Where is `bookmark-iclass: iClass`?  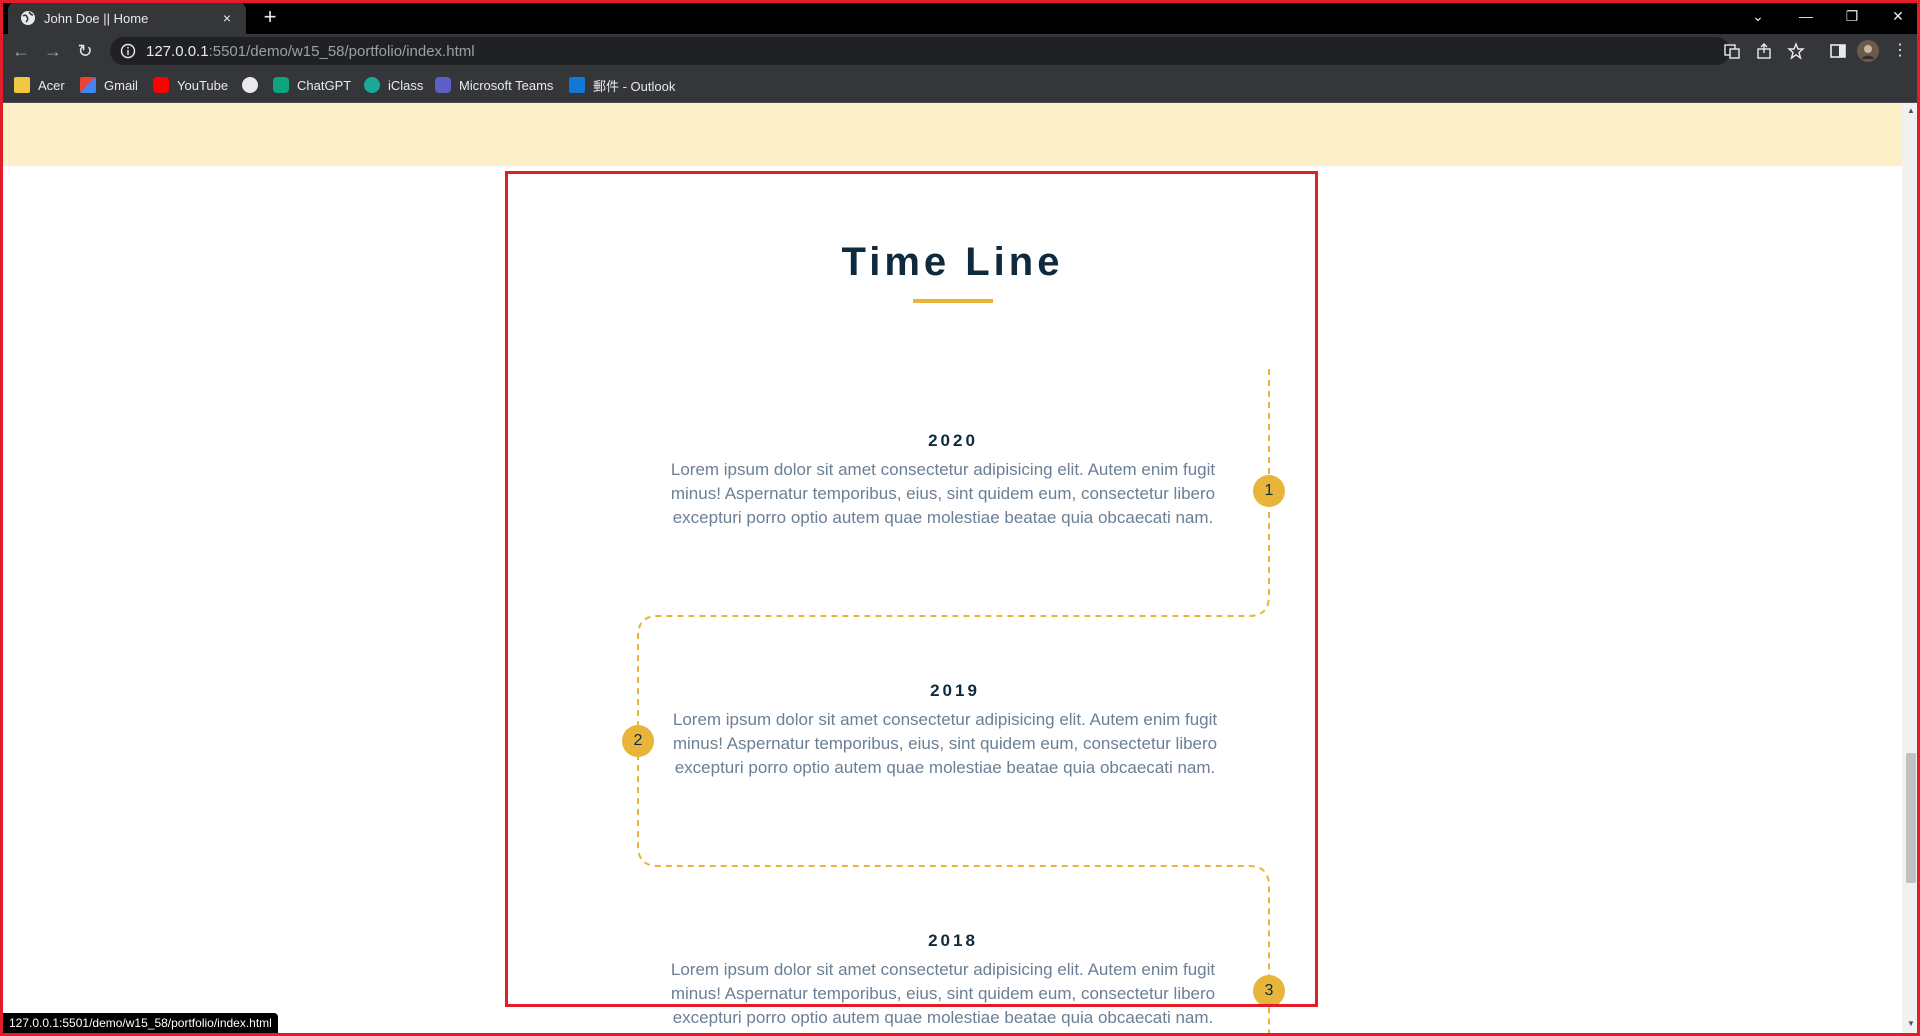
bookmark-iclass: iClass is located at coordinates (393, 85).